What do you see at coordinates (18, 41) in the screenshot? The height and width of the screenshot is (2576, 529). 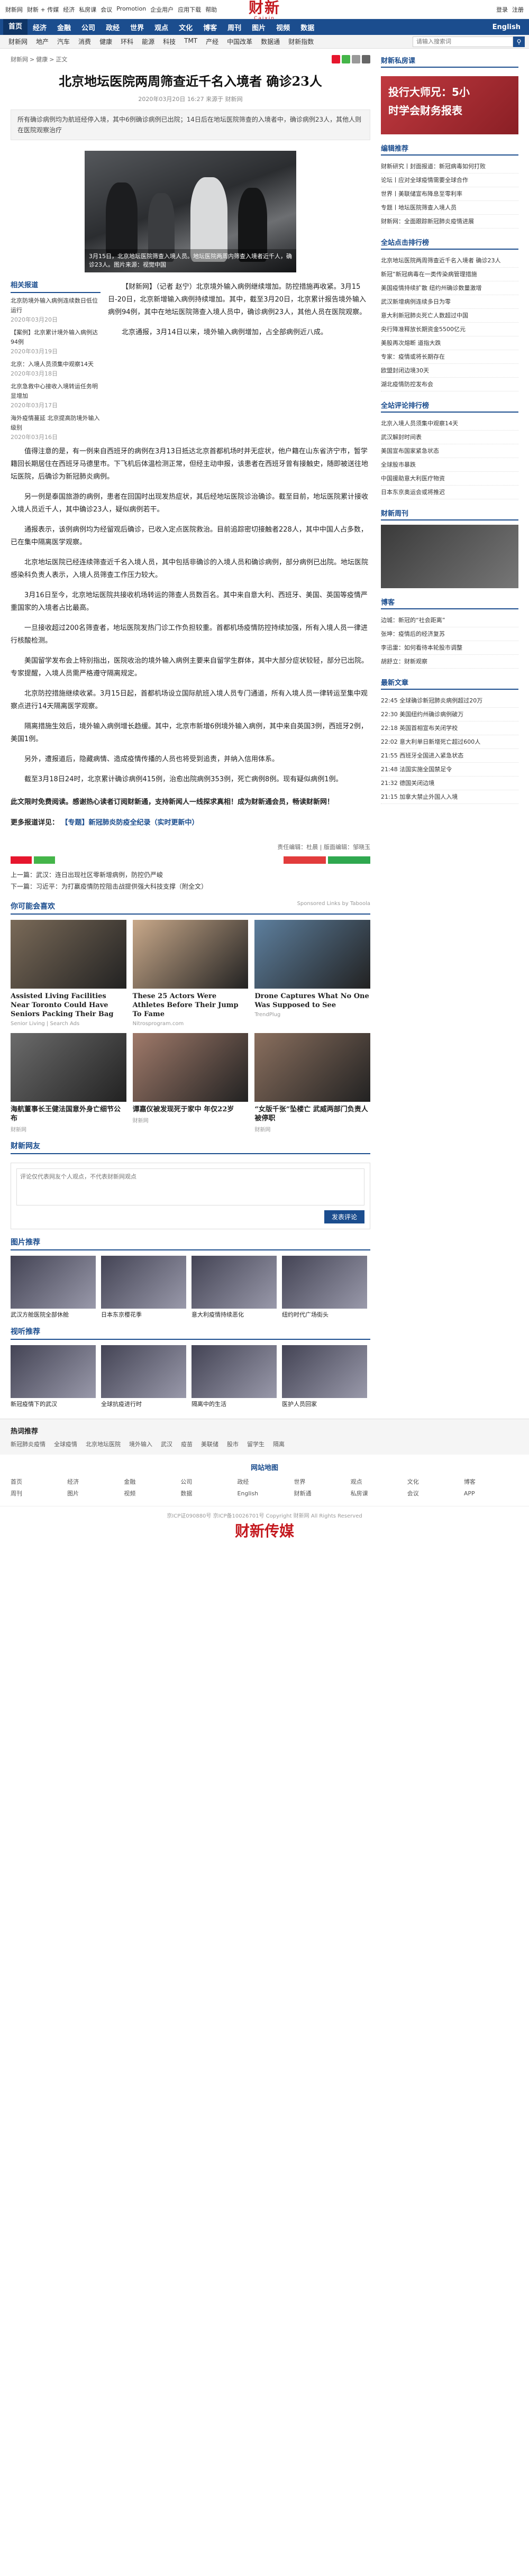 I see `sub-nav-item: 财新网` at bounding box center [18, 41].